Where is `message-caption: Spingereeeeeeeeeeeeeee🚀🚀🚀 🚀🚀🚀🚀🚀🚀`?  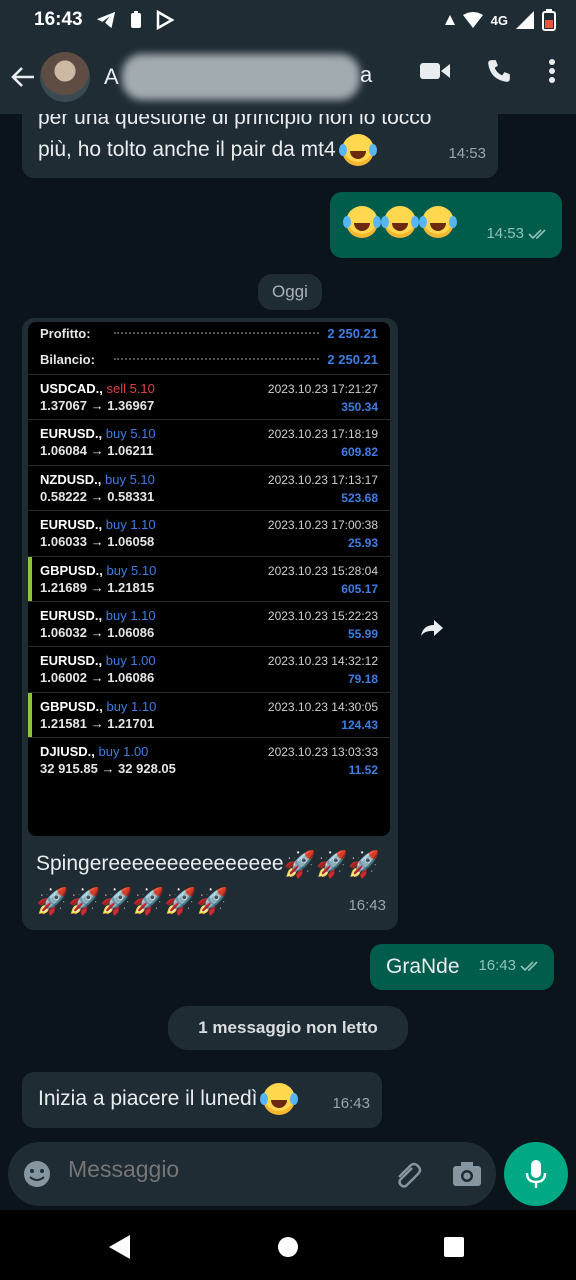 message-caption: Spingereeeeeeeeeeeeeee🚀🚀🚀 🚀🚀🚀🚀🚀🚀 is located at coordinates (216, 882).